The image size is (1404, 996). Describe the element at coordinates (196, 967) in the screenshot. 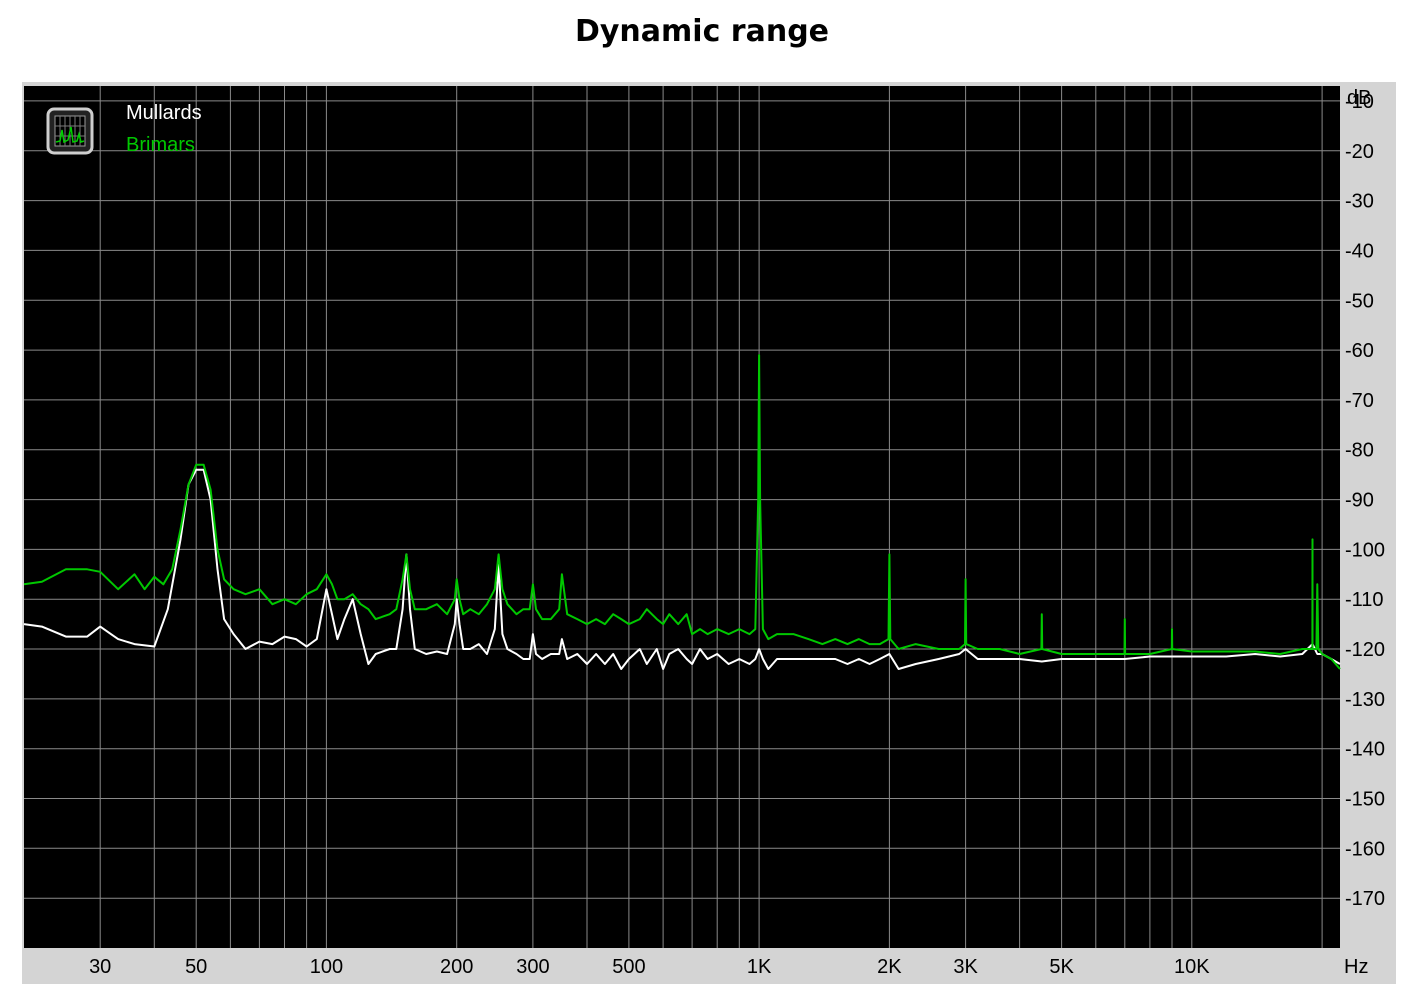

I see `x-tick-label: 50` at that location.